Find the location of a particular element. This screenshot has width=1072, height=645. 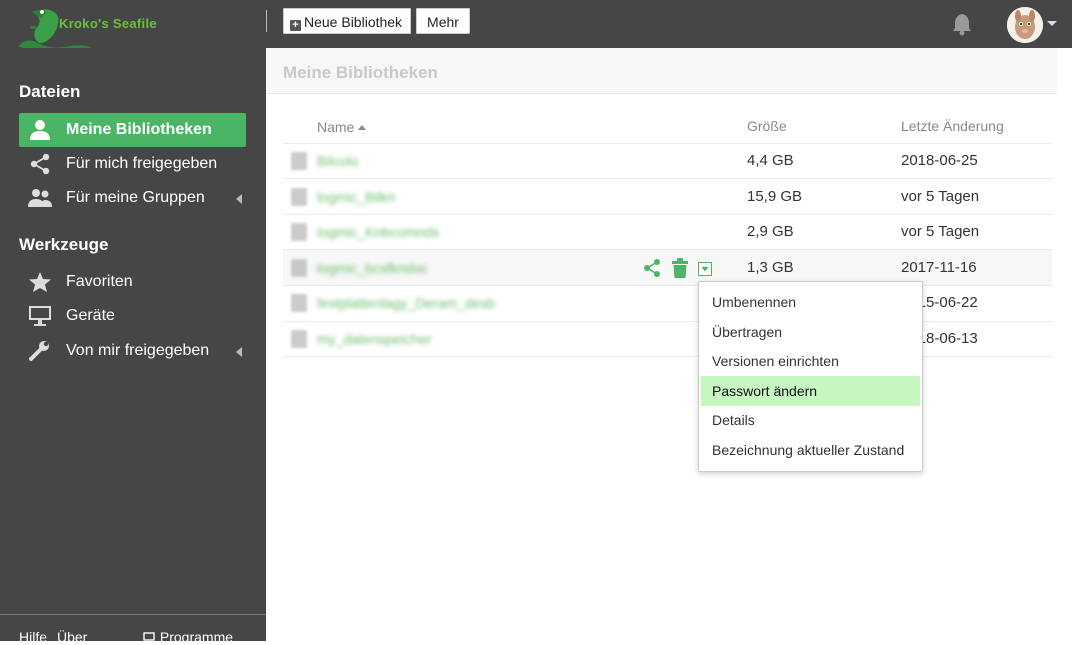

sidebar-item-my-groups: Für meine Gruppen is located at coordinates (132, 198).